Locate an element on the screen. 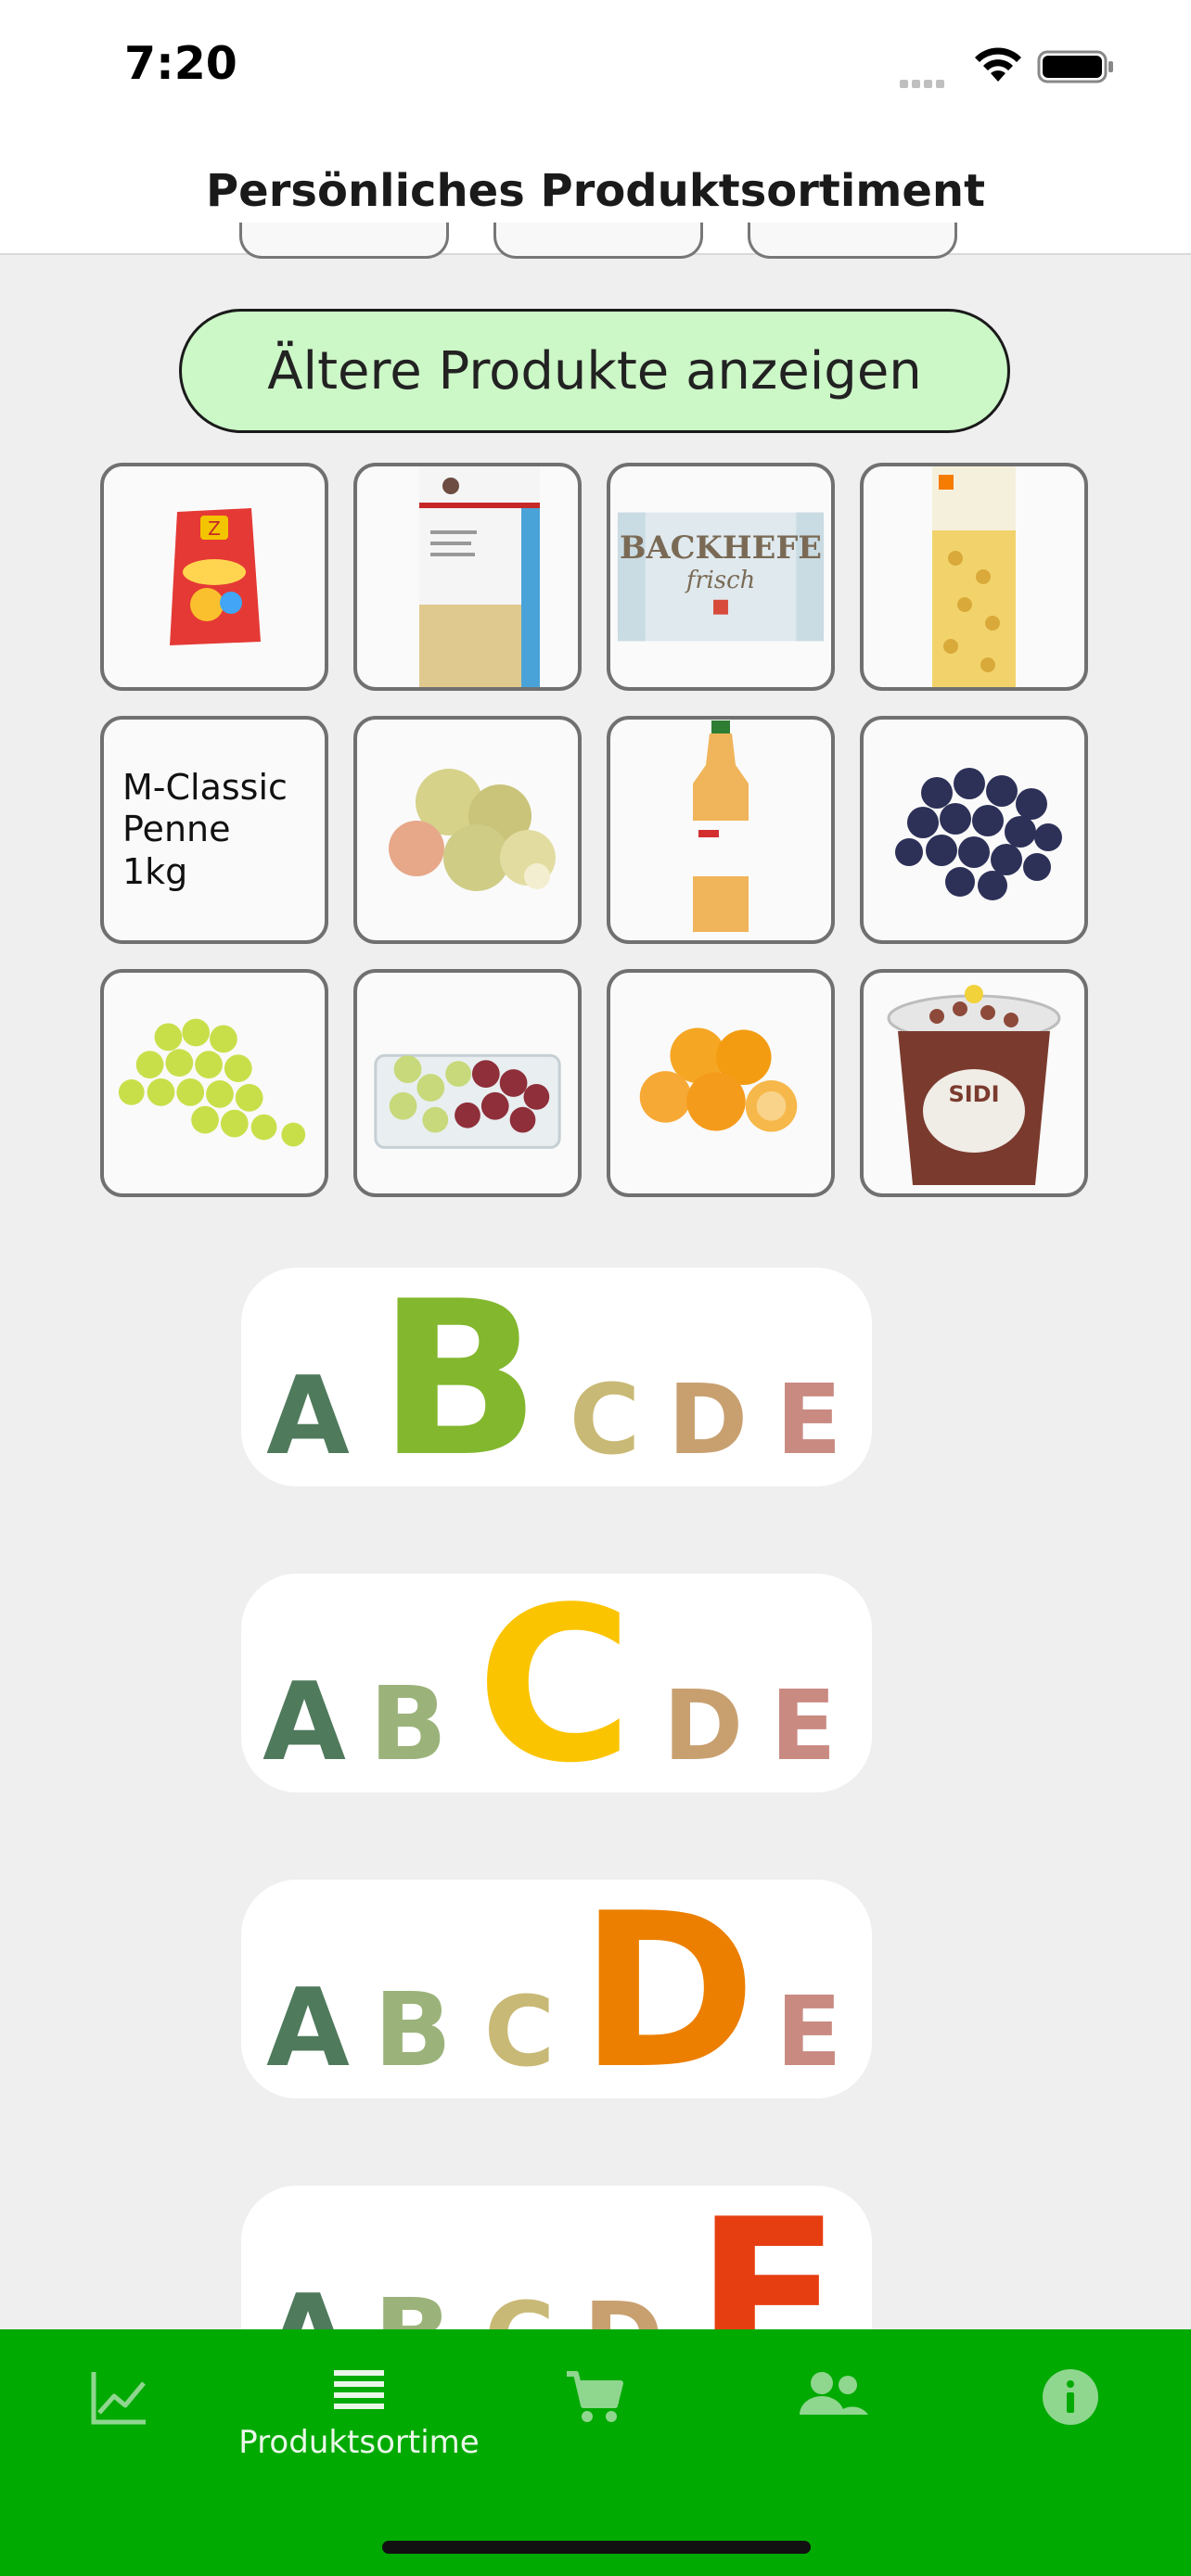 Image resolution: width=1191 pixels, height=2576 pixels. cellular-signal-icon is located at coordinates (924, 83).